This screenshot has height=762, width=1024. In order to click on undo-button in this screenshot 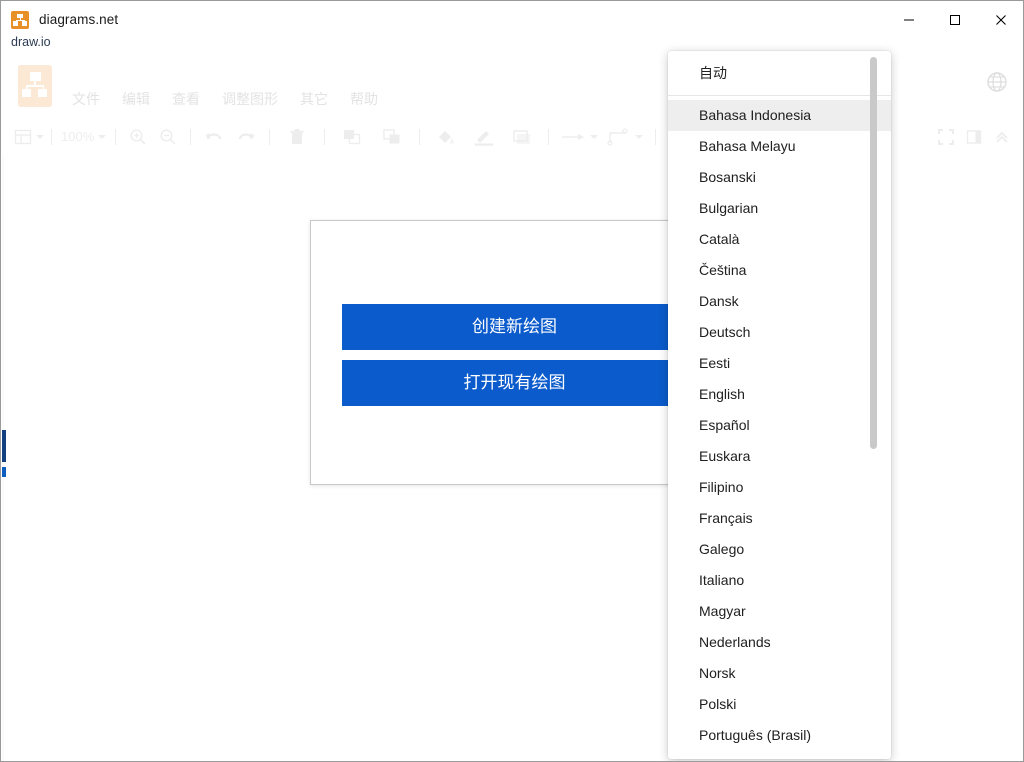, I will do `click(214, 136)`.